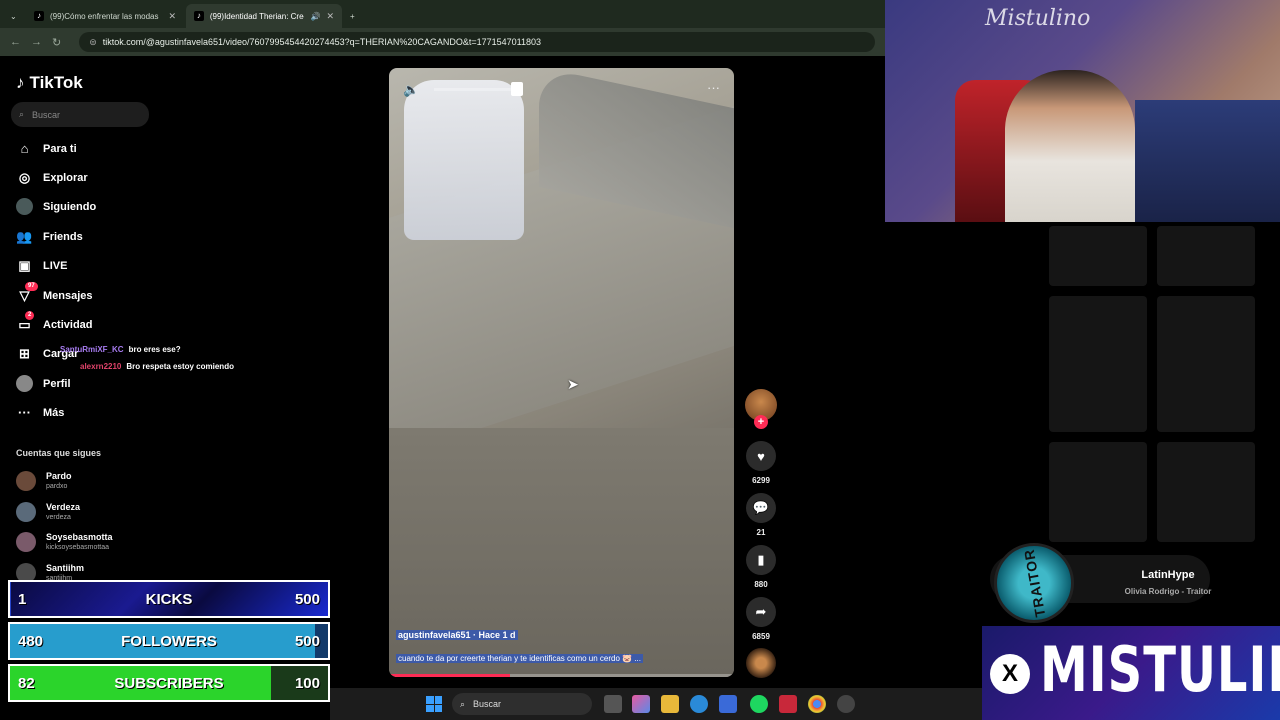 This screenshot has height=720, width=1280. I want to click on nav-para-ti: ⌂ Para ti, so click(46, 148).